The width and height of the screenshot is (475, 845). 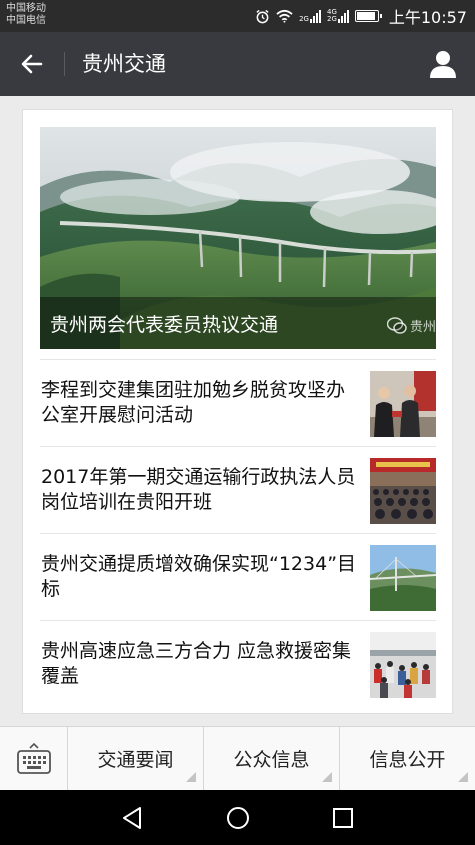 What do you see at coordinates (304, 19) in the screenshot?
I see `network-type-1: 2G` at bounding box center [304, 19].